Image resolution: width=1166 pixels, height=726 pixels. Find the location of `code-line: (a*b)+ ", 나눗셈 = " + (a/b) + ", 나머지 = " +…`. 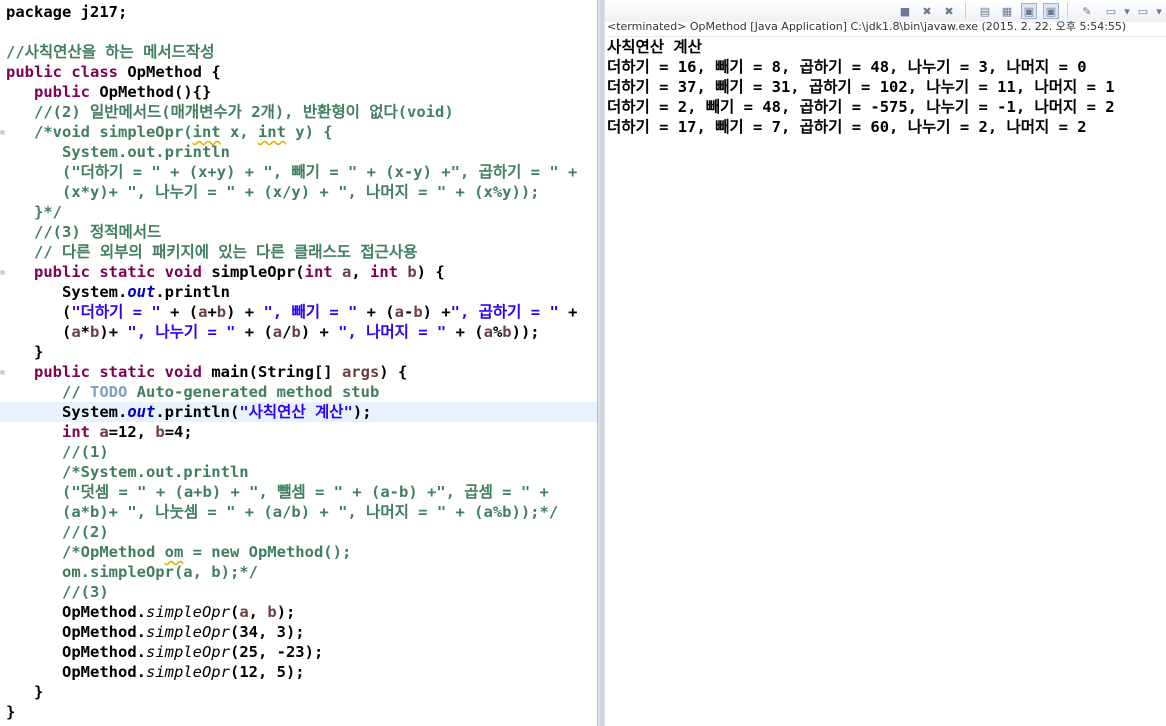

code-line: (a*b)+ ", 나눗셈 = " + (a/b) + ", 나머지 = " +… is located at coordinates (282, 512).